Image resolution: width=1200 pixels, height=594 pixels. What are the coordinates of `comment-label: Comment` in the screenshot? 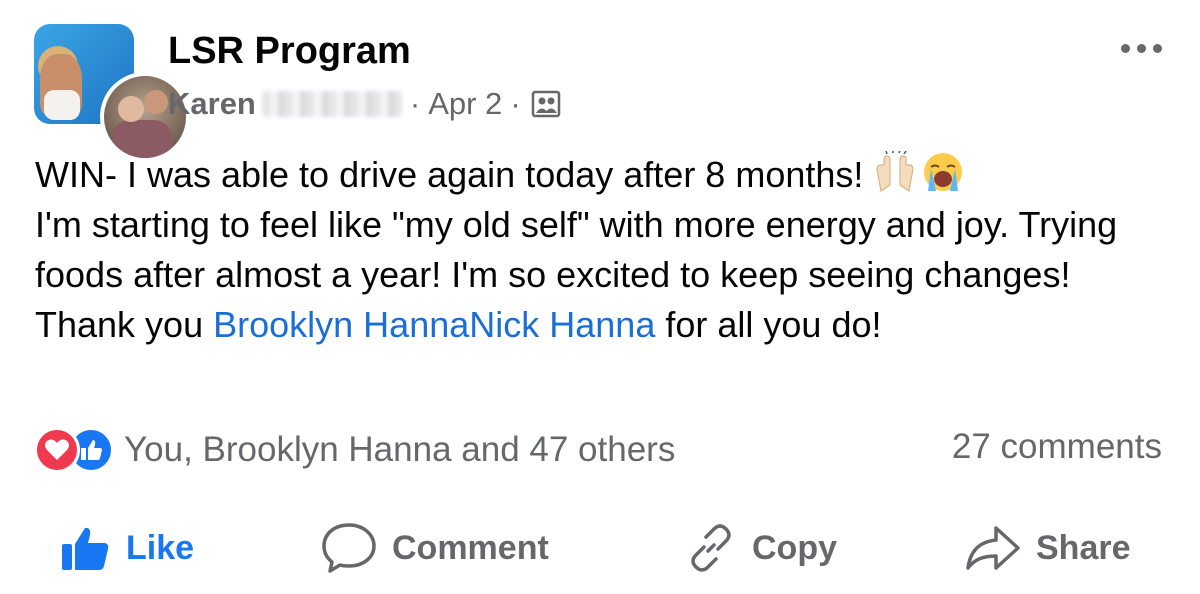 It's located at (470, 547).